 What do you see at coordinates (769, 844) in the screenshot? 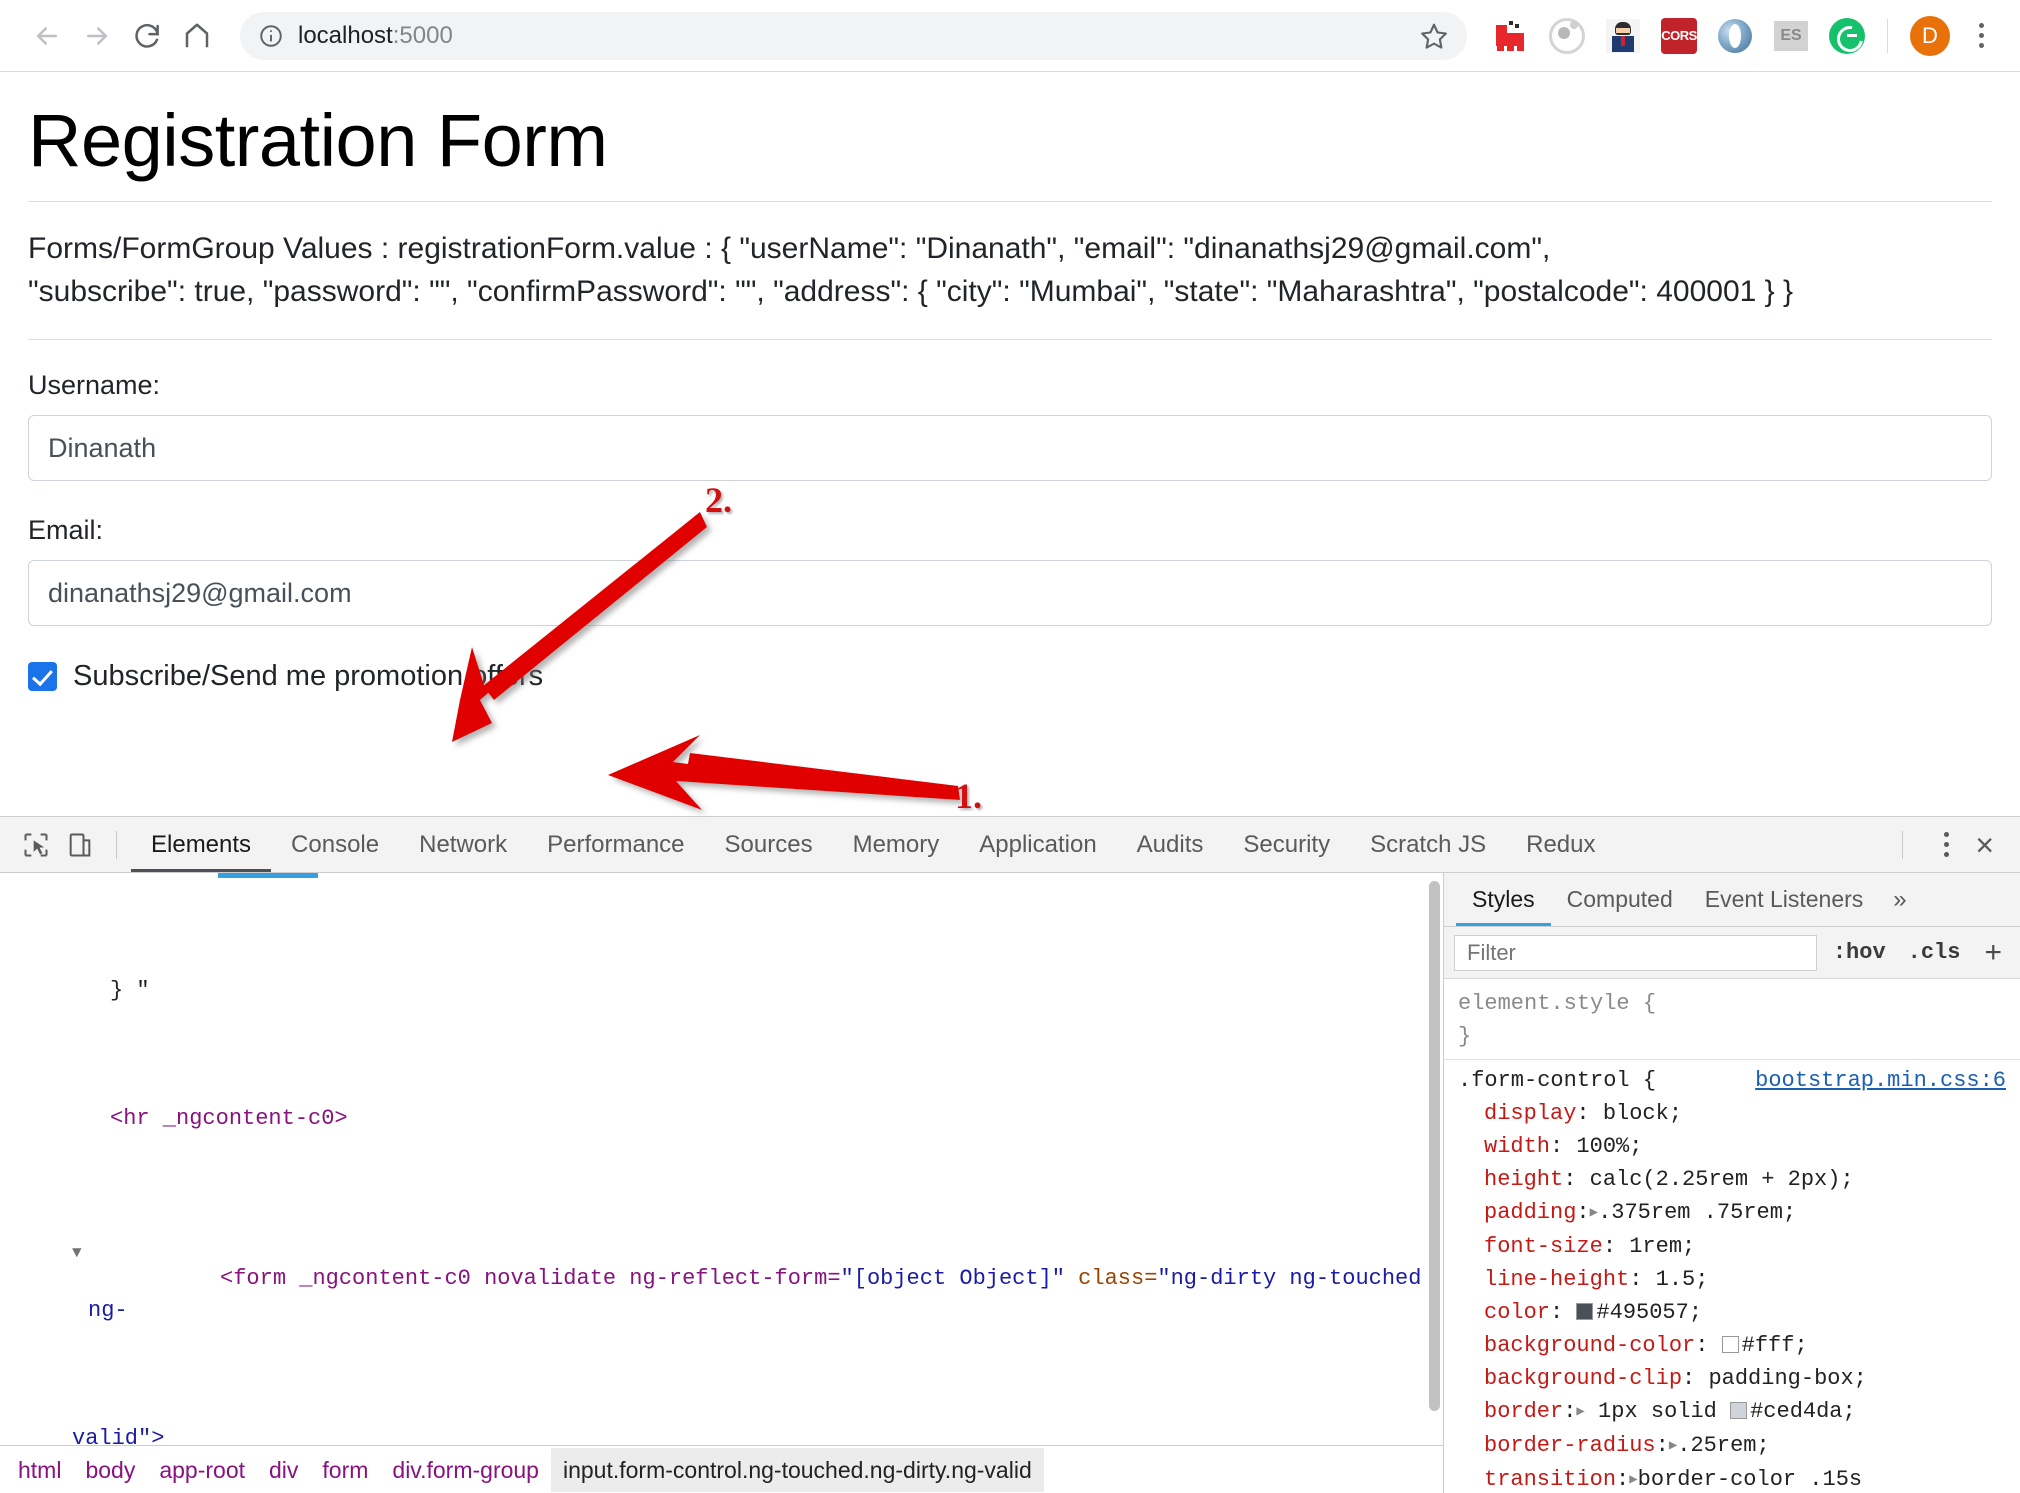
I see `tab-sources: Sources` at bounding box center [769, 844].